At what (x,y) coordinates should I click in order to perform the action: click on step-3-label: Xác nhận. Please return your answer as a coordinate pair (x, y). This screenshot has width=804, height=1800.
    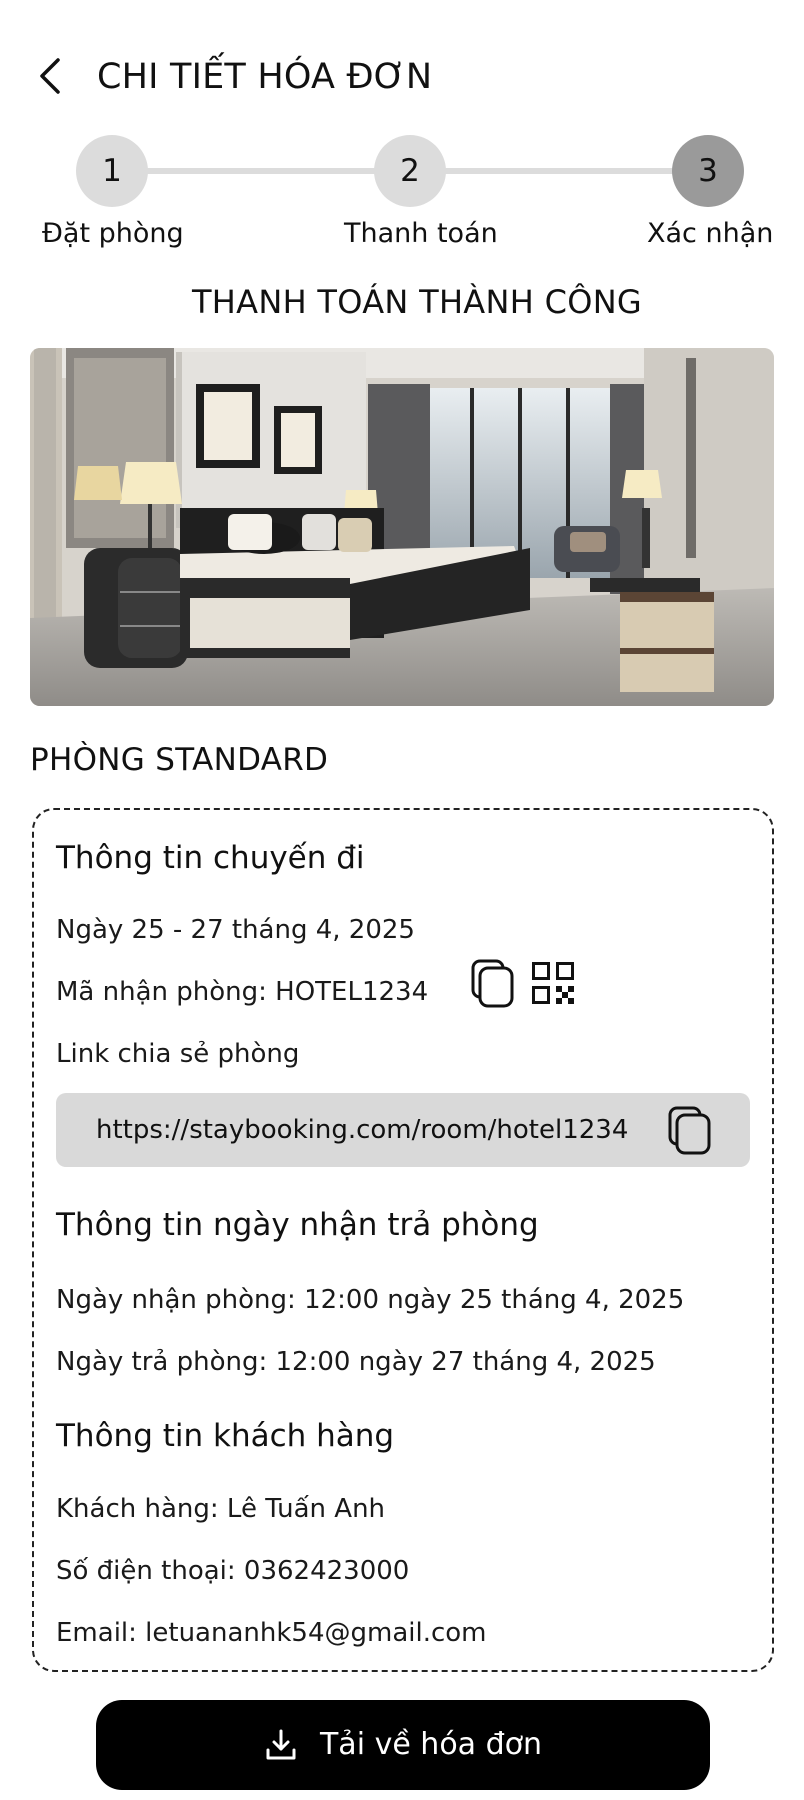
    Looking at the image, I should click on (710, 233).